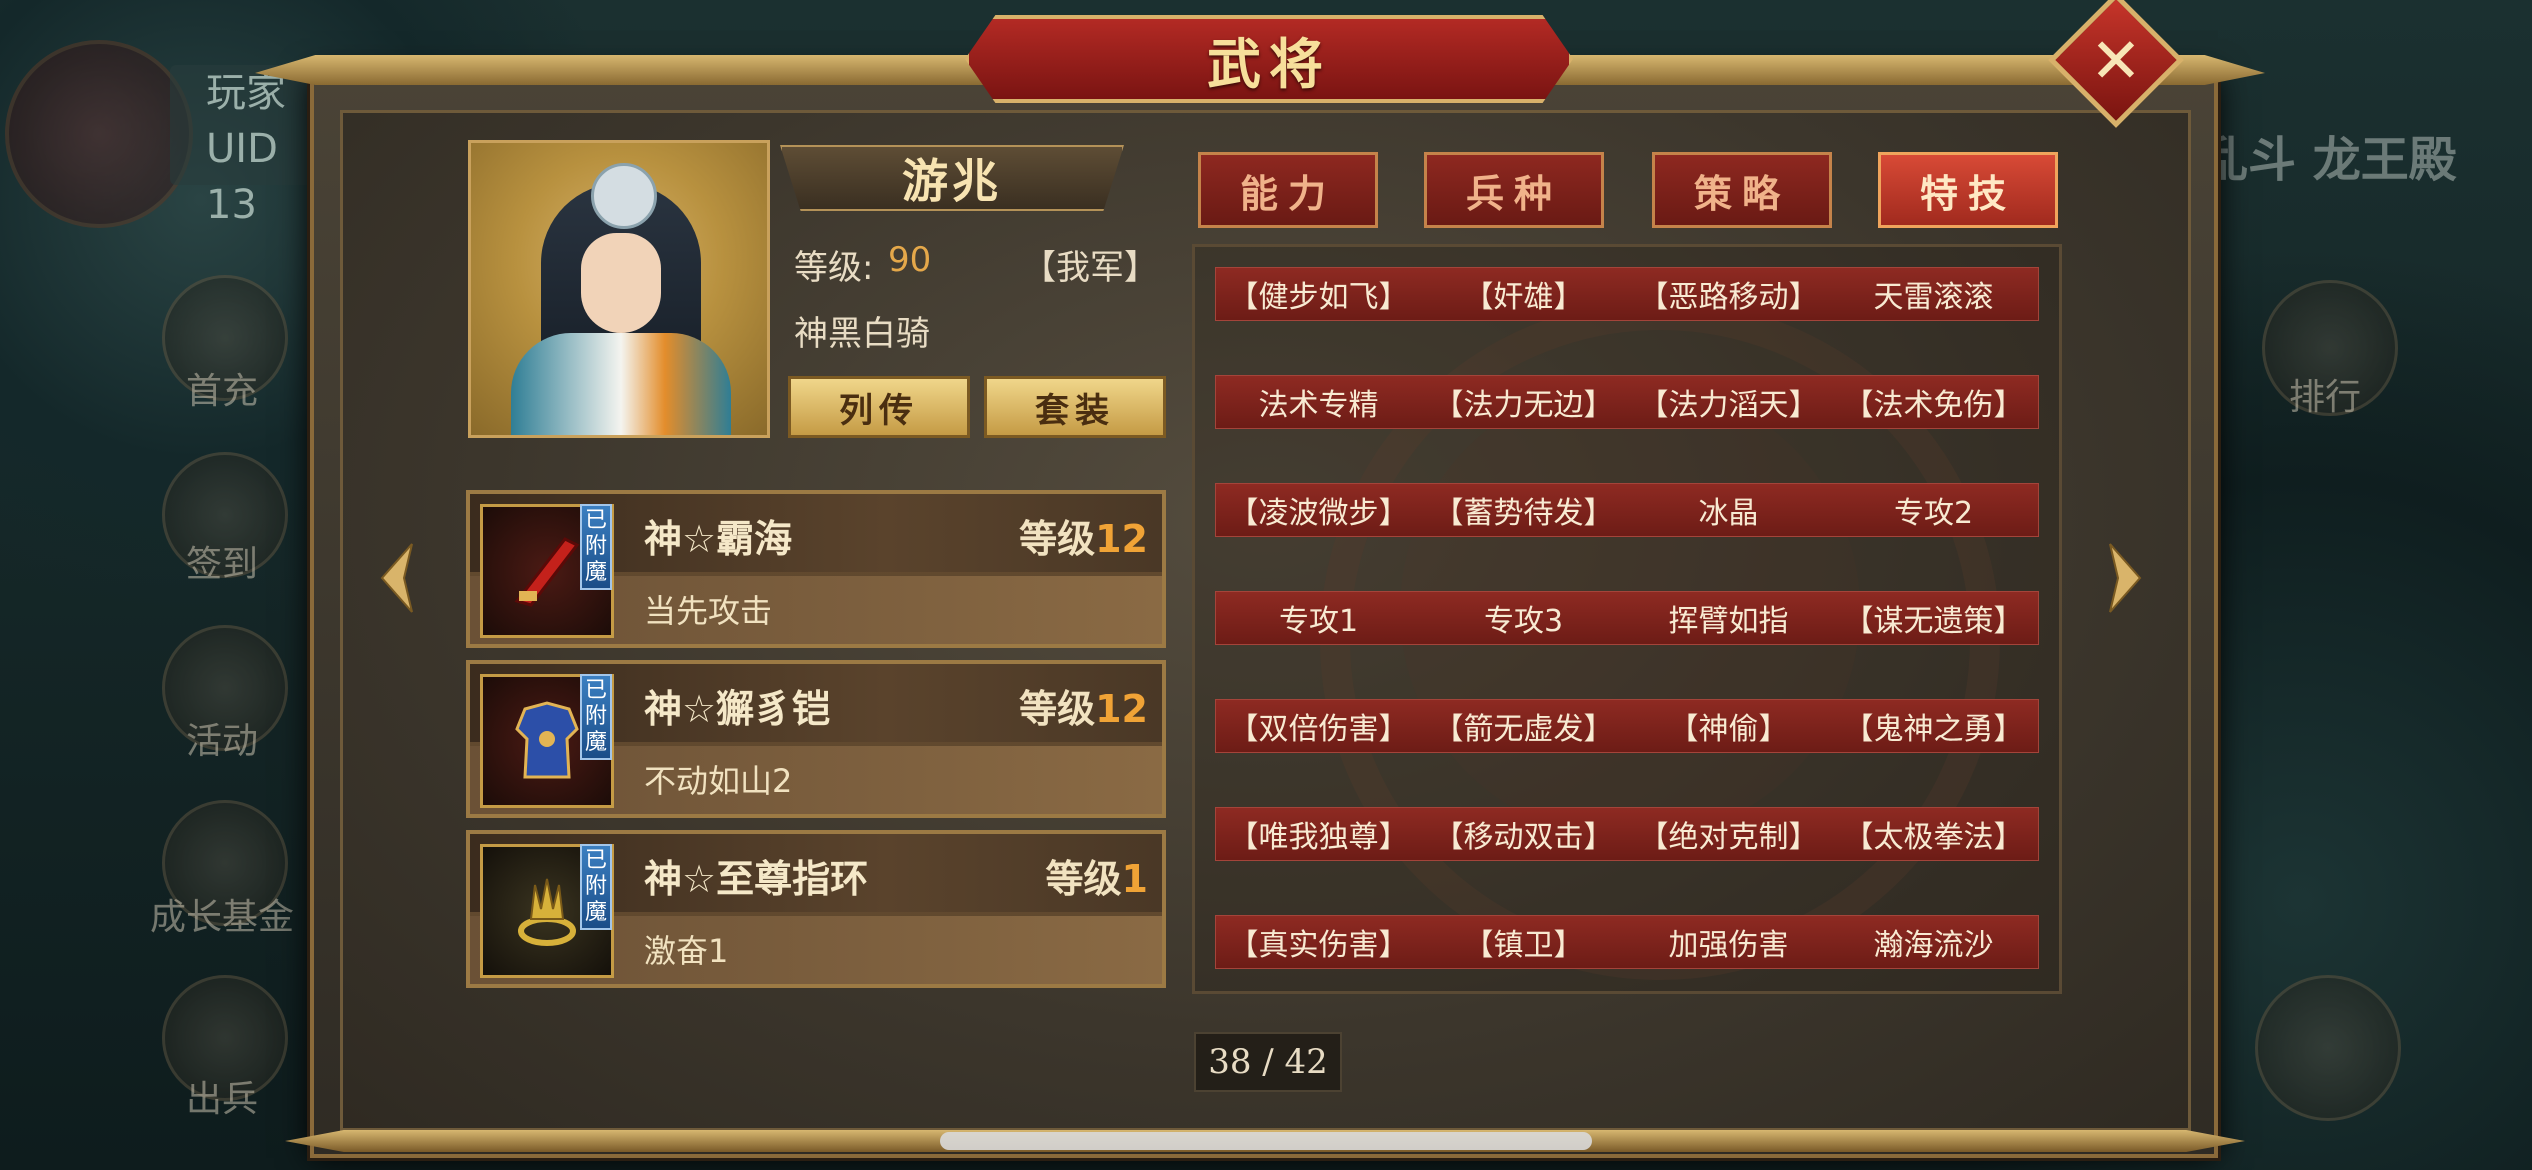 Image resolution: width=2532 pixels, height=1170 pixels. Describe the element at coordinates (1318, 726) in the screenshot. I see `skill-item: 【双倍伤害】` at that location.